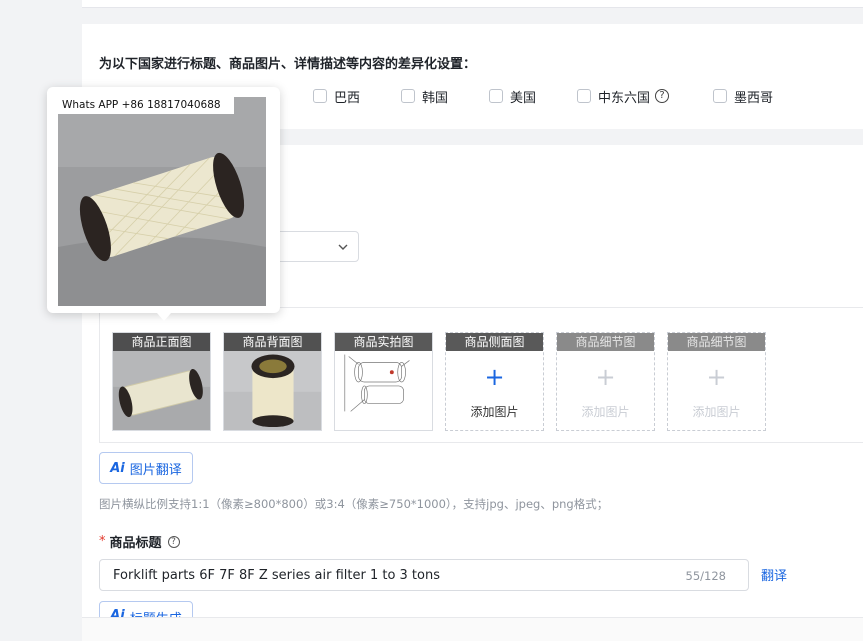 The width and height of the screenshot is (863, 641). I want to click on product-title-label: * 商品标题 ?, so click(139, 541).